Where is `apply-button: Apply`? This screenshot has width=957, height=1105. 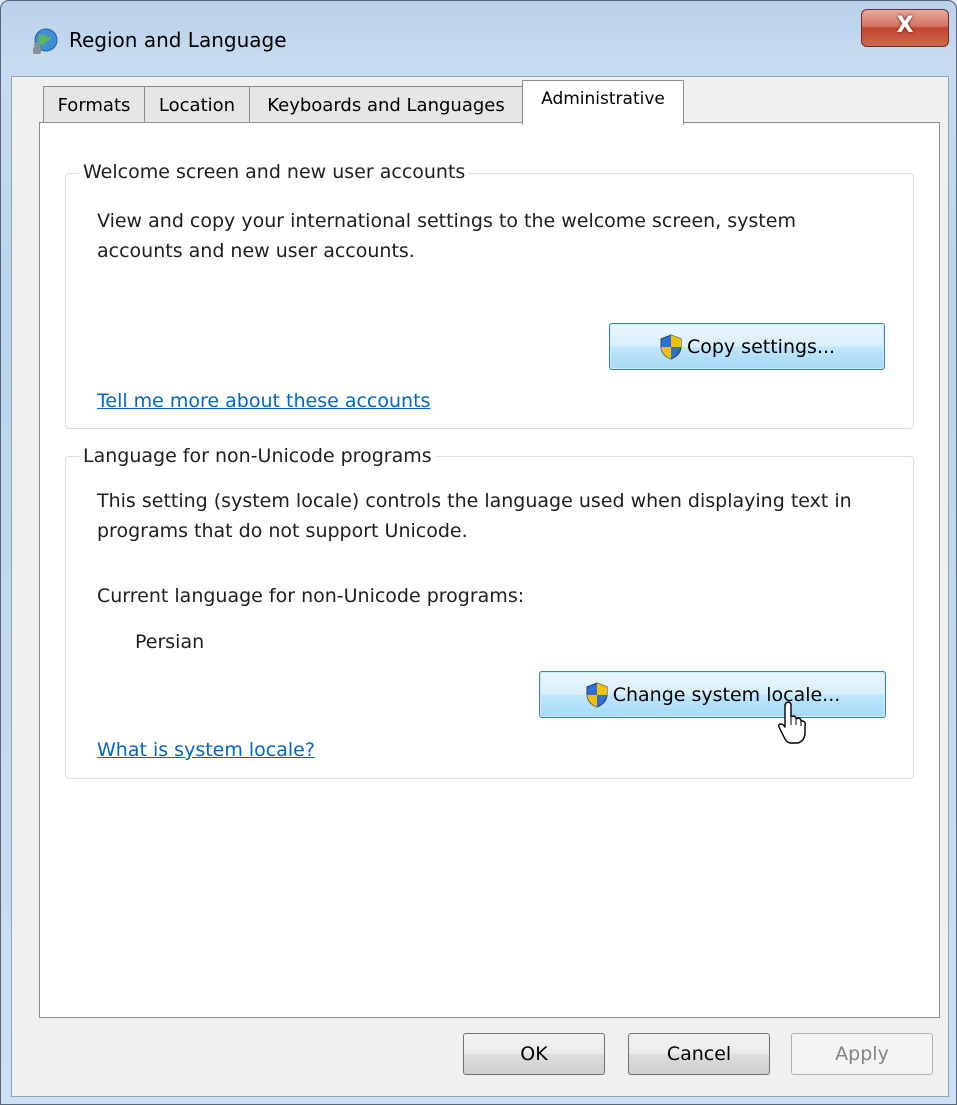 apply-button: Apply is located at coordinates (862, 1054).